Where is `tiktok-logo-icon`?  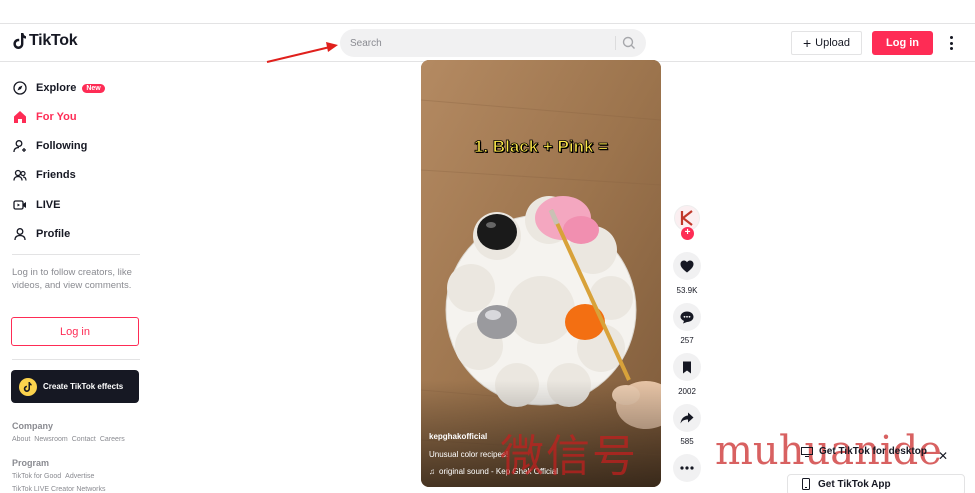
tiktok-logo-icon is located at coordinates (19, 41).